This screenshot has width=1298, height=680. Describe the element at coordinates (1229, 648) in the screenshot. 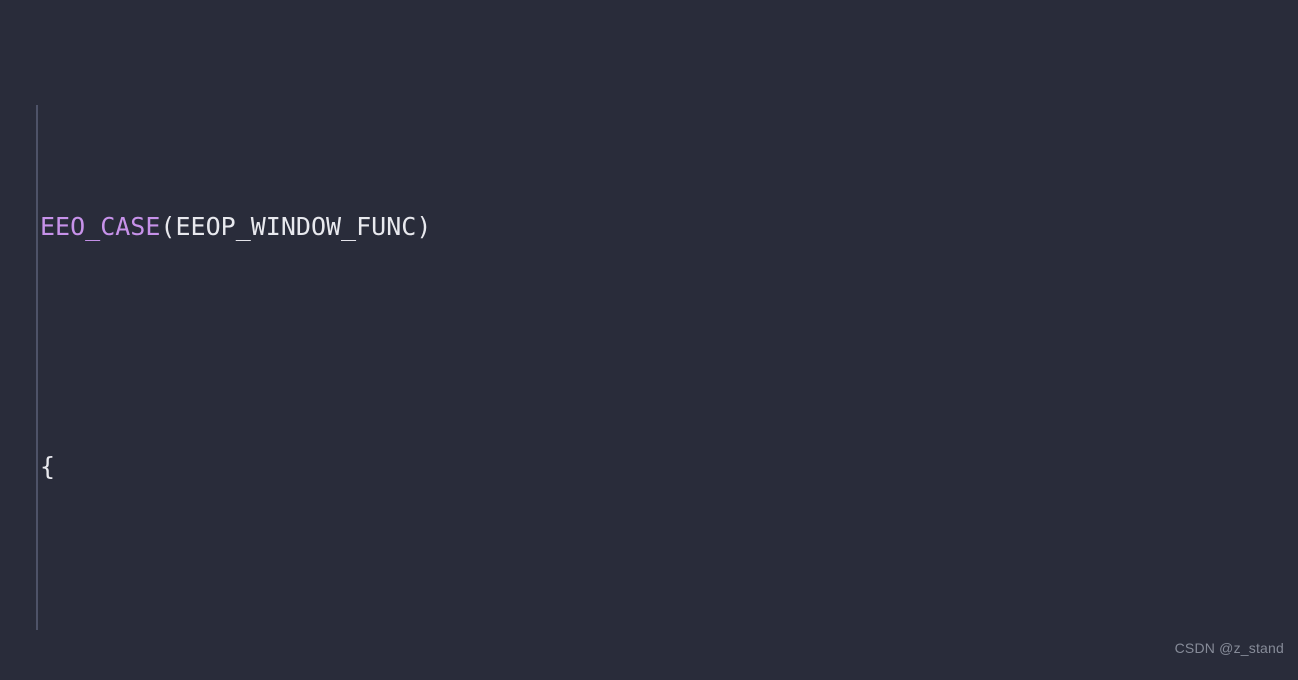

I see `watermark: CSDN @z_stand` at that location.